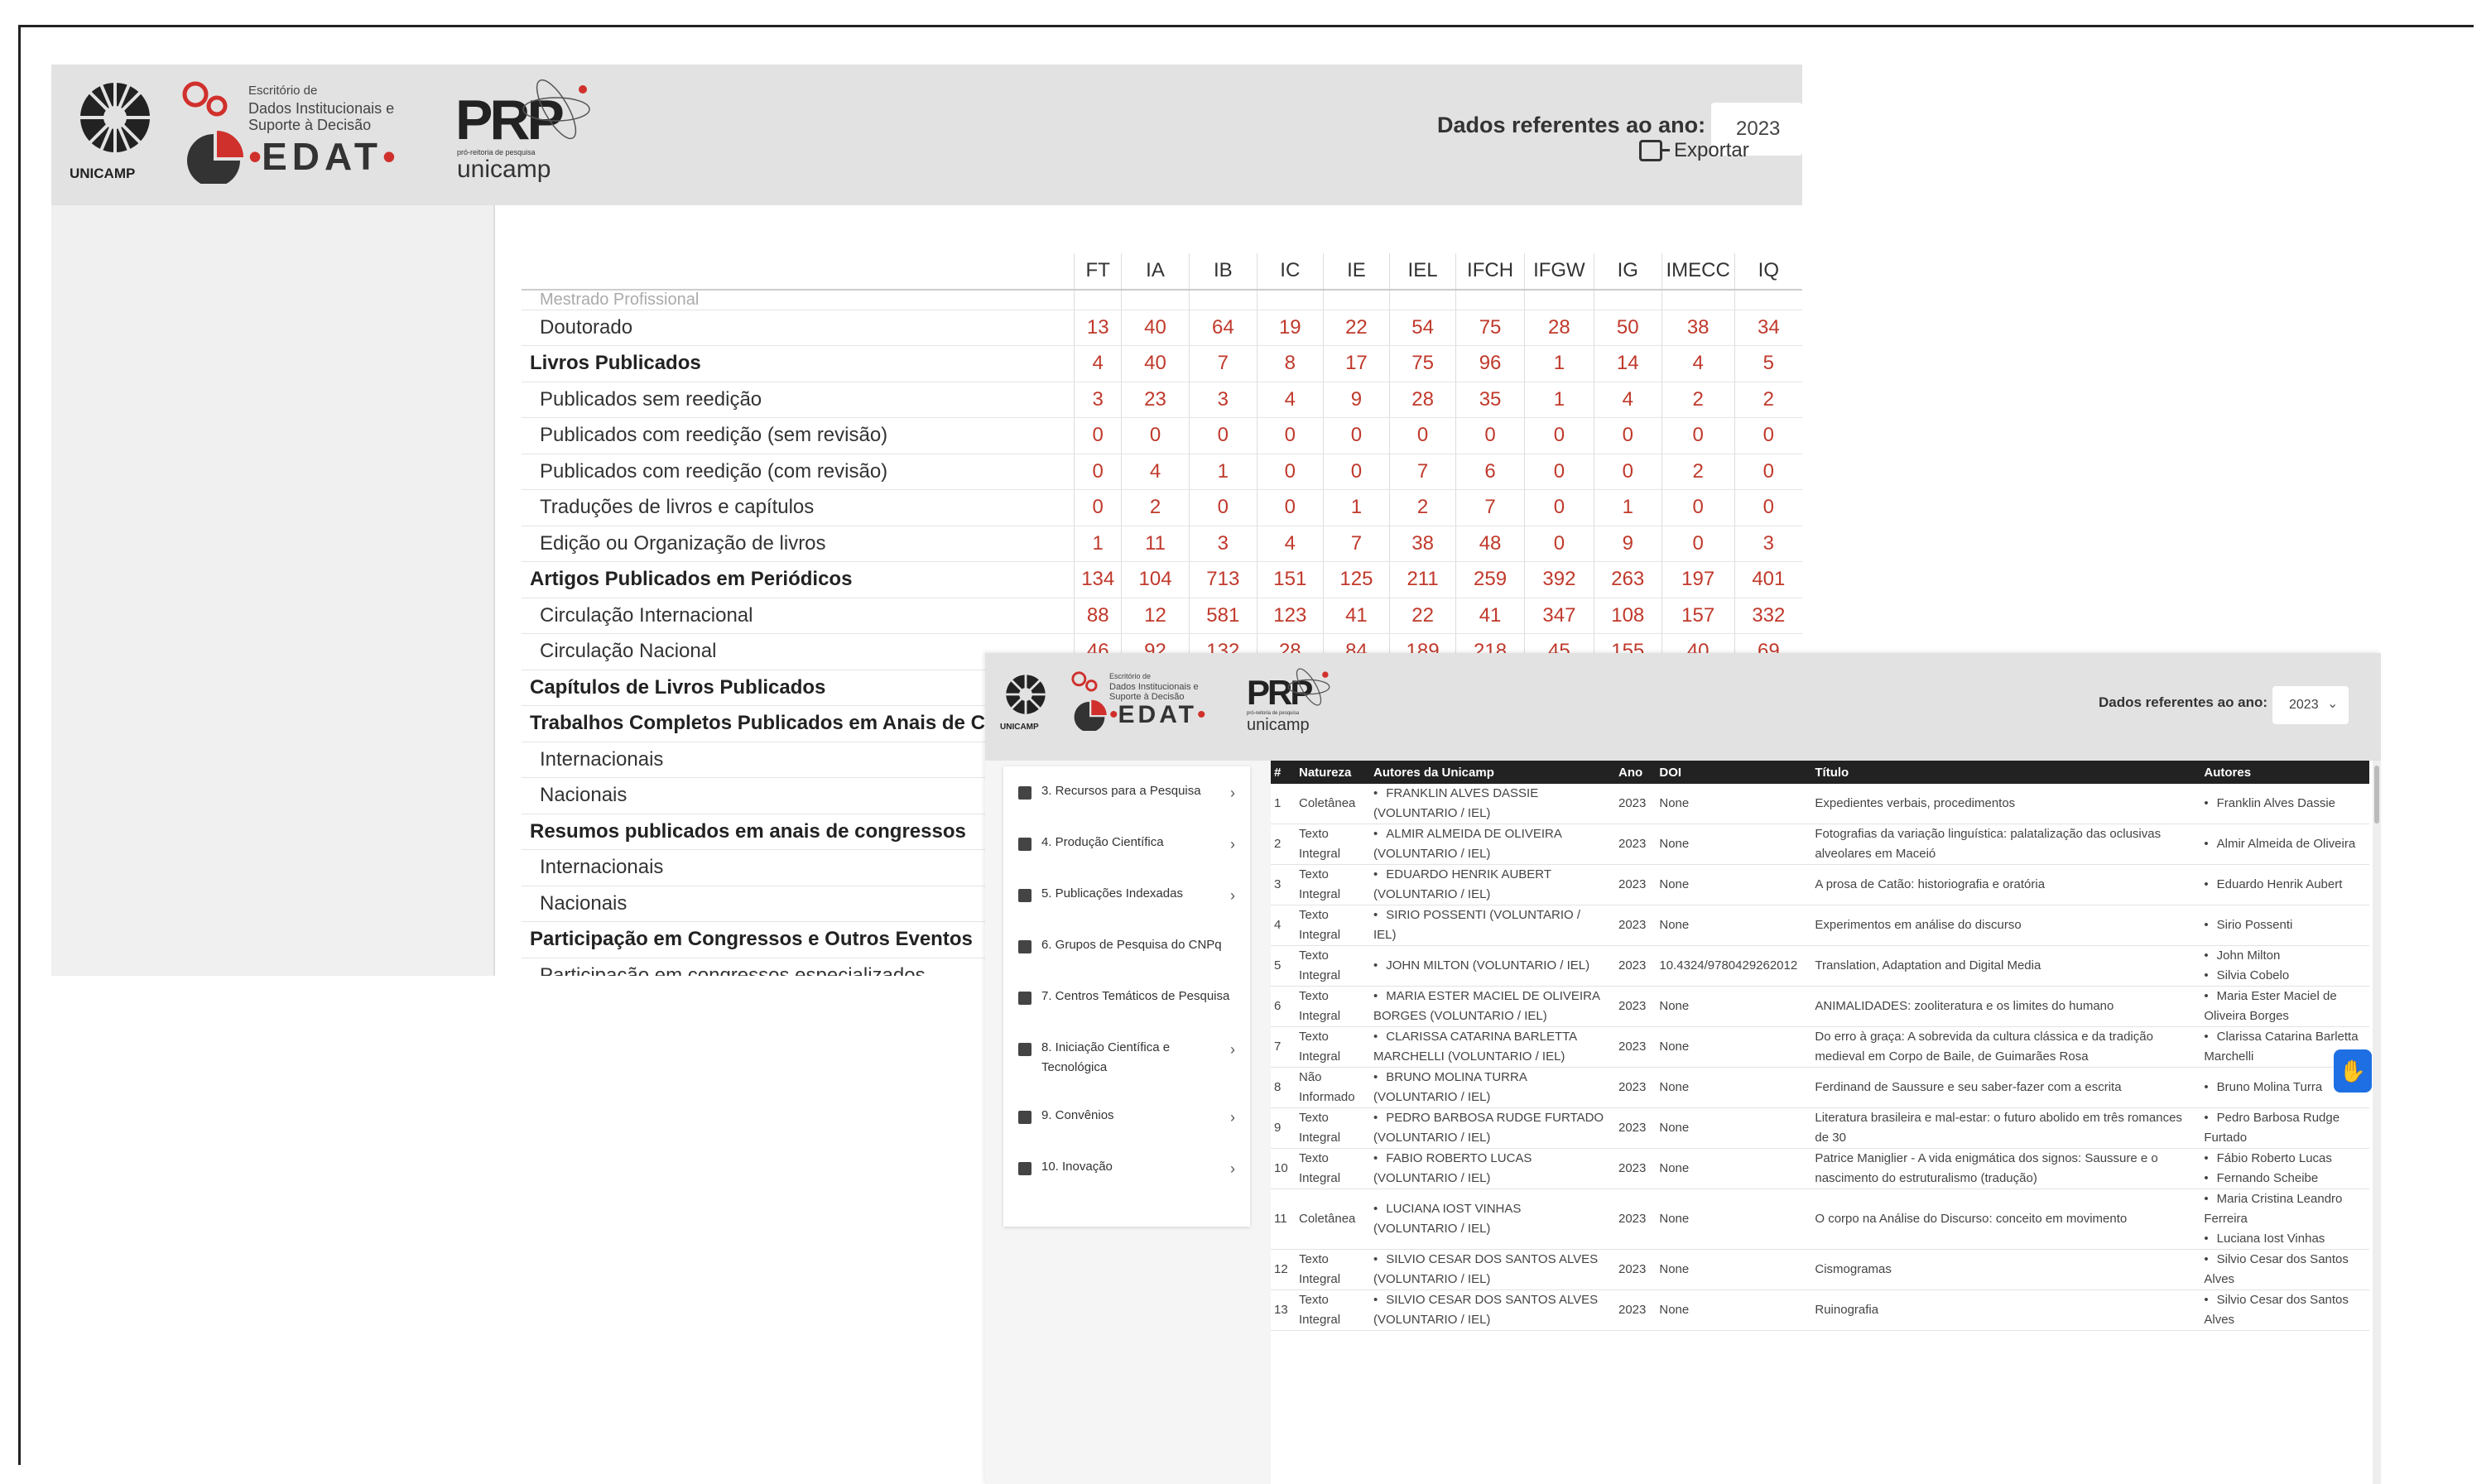  Describe the element at coordinates (1025, 1049) in the screenshot. I see `gear-icon` at that location.